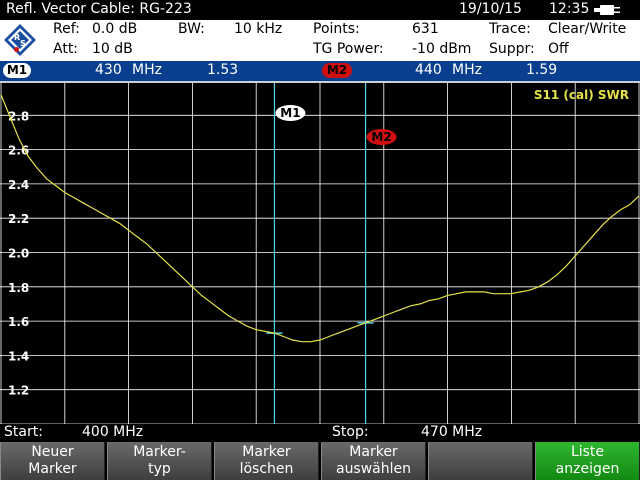  Describe the element at coordinates (348, 49) in the screenshot. I see `tg-power-label: TG Power:` at that location.